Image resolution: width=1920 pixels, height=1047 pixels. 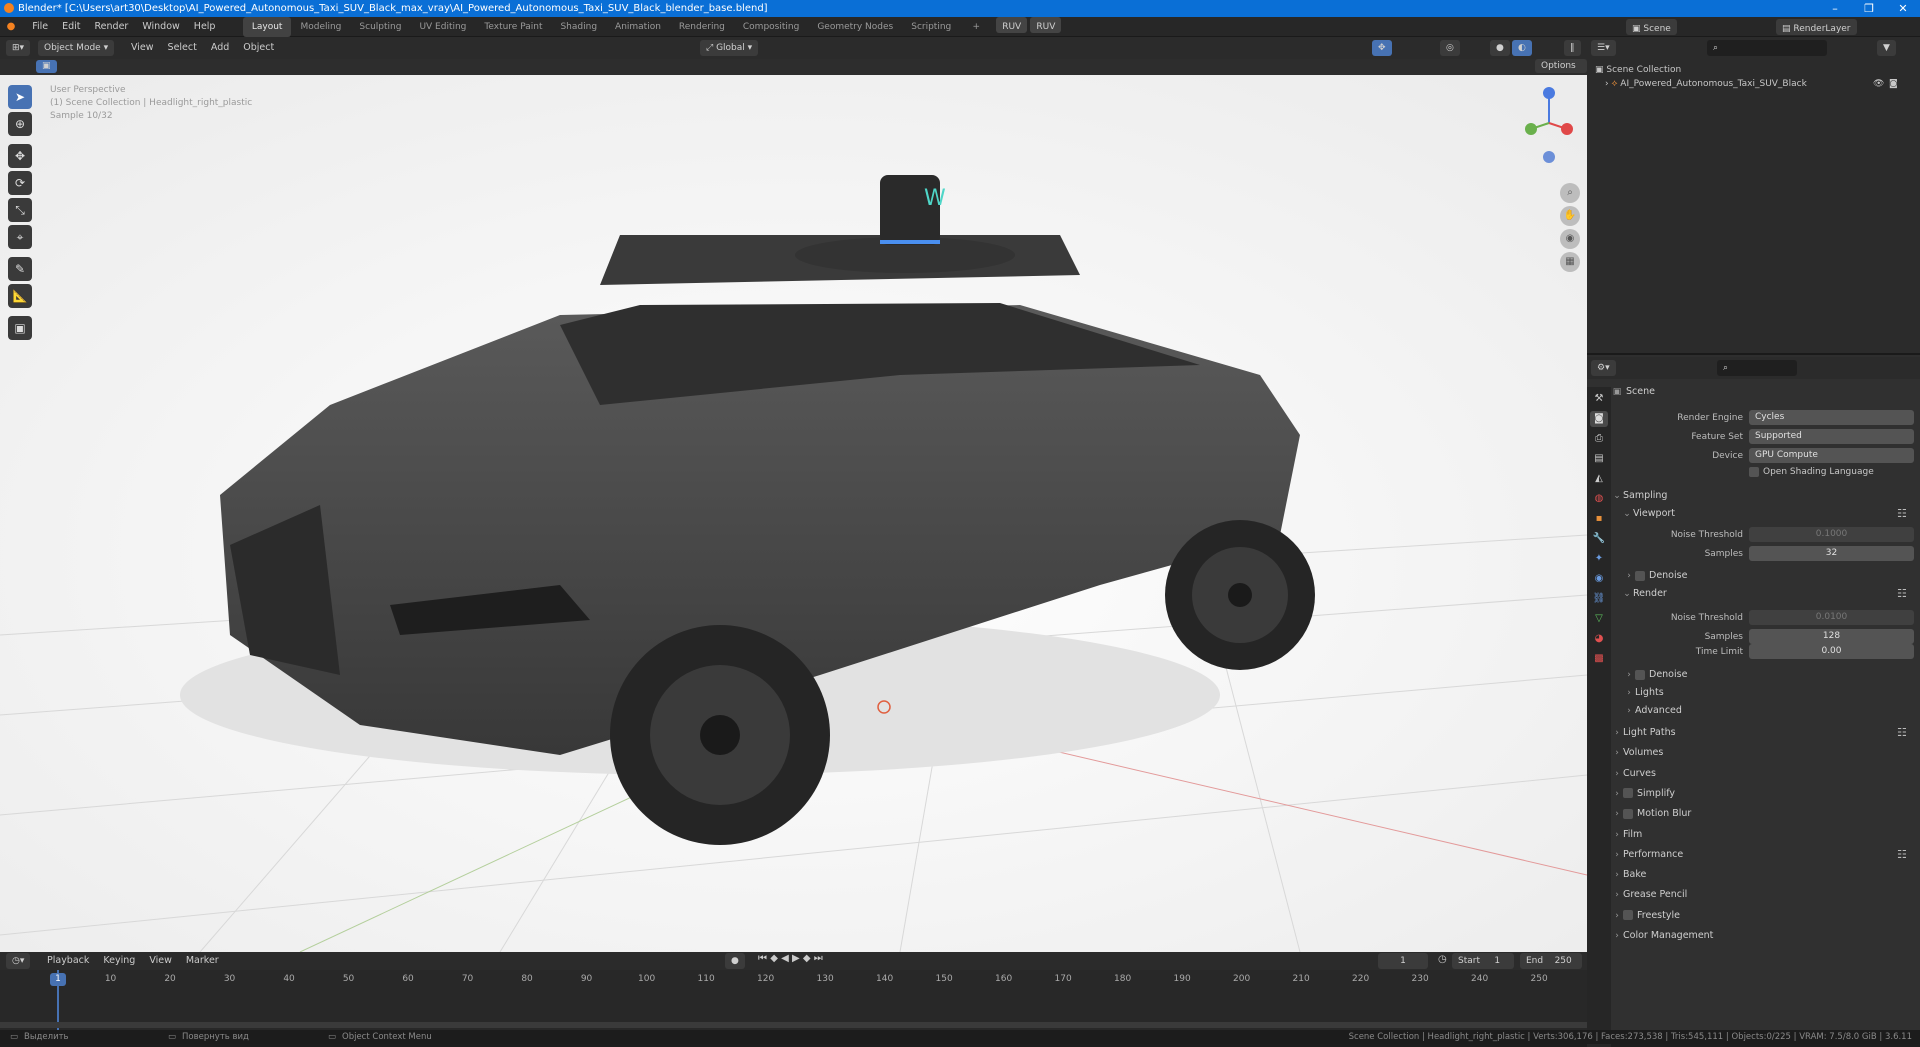 What do you see at coordinates (20, 210) in the screenshot?
I see `scale-tool-icon: ⤡` at bounding box center [20, 210].